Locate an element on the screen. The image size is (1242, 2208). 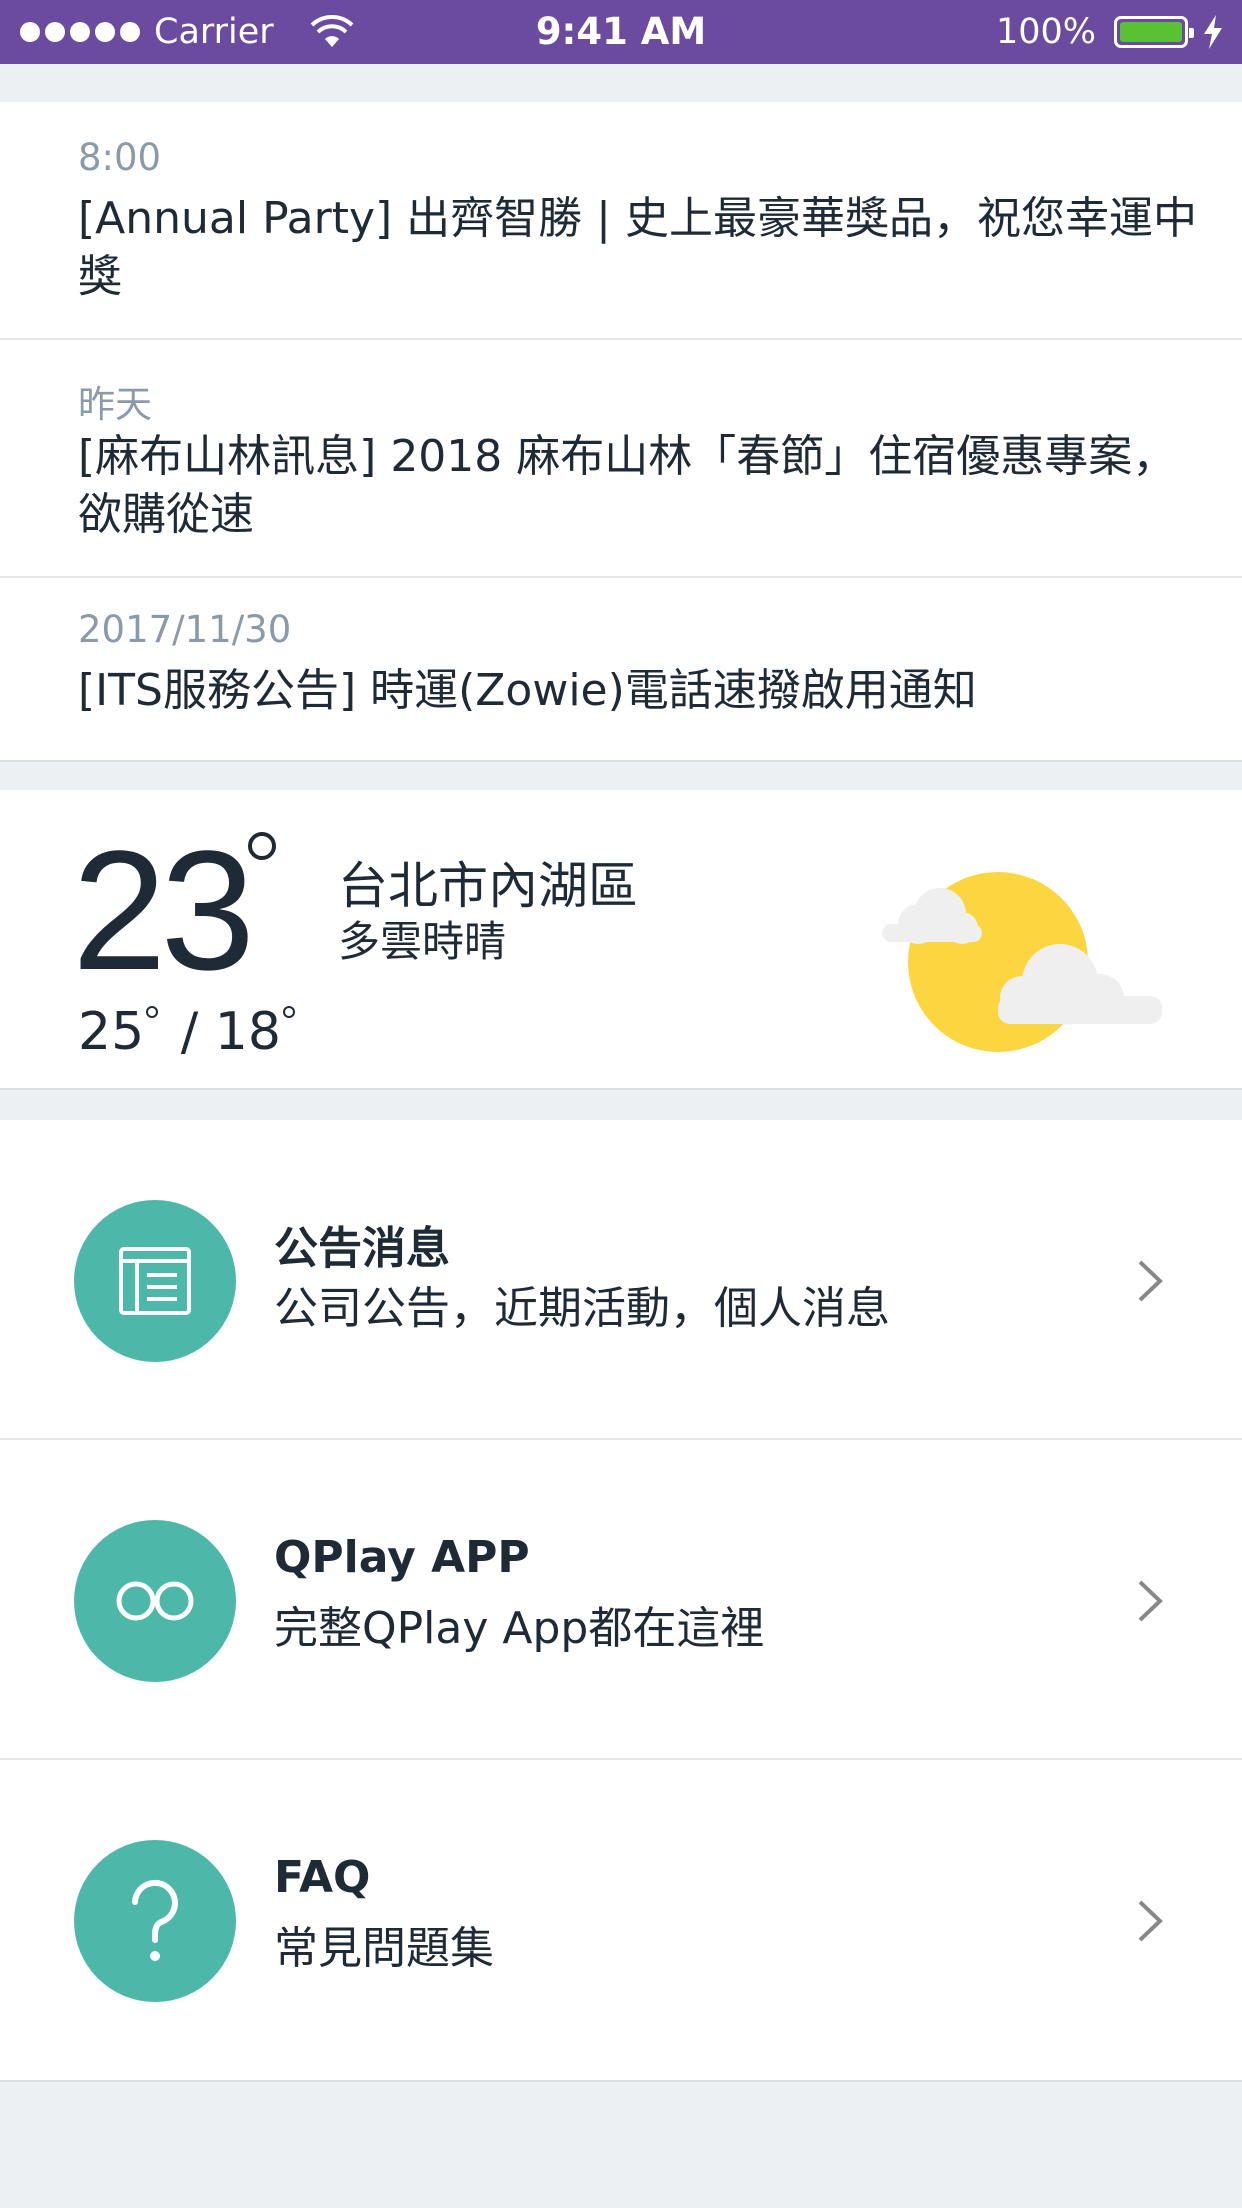
battery-icon is located at coordinates (1154, 32).